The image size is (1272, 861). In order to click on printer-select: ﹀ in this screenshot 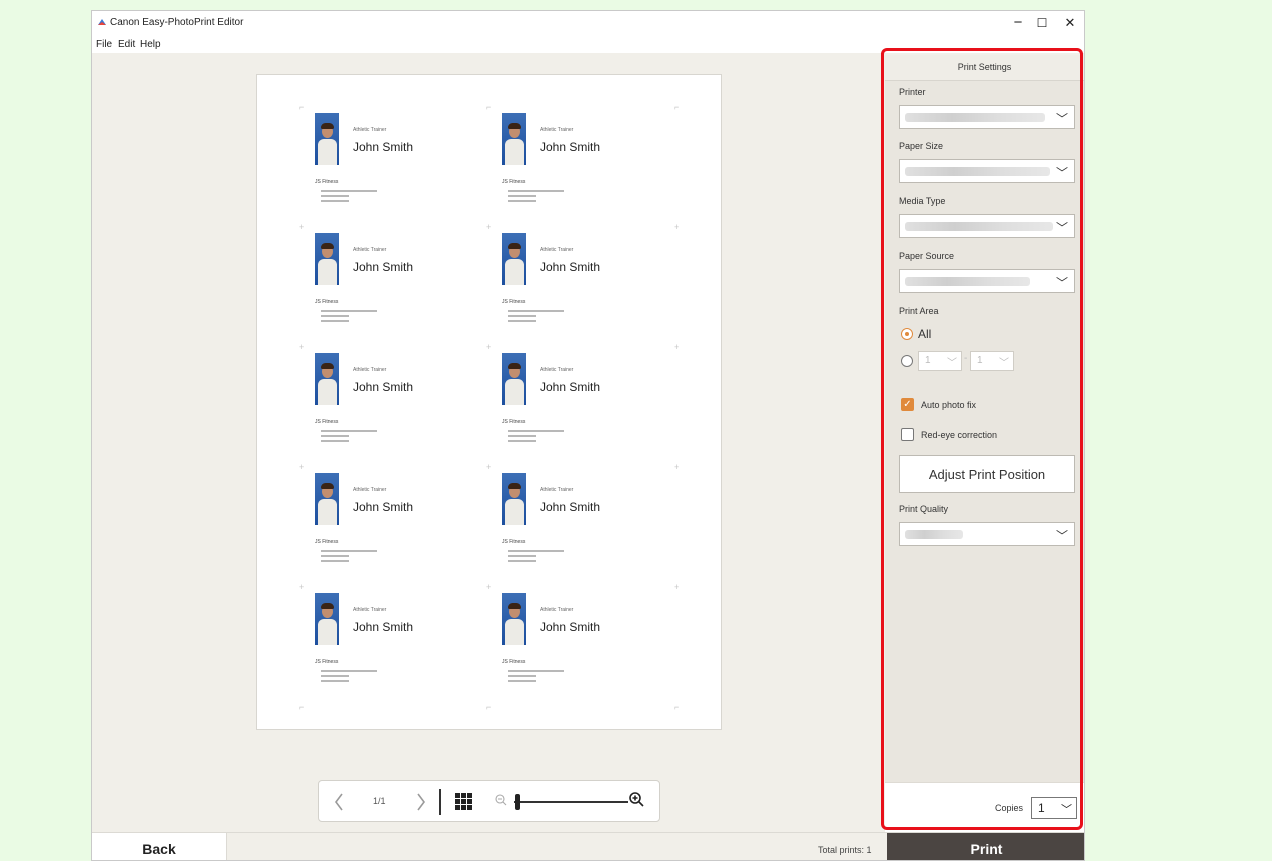, I will do `click(987, 117)`.